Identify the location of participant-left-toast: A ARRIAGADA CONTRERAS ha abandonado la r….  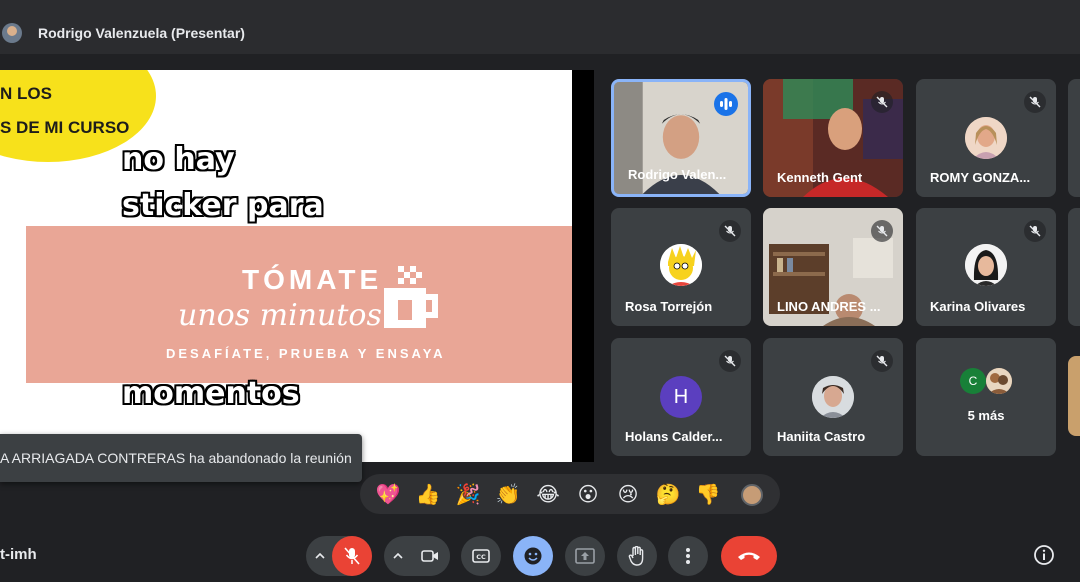
(181, 458).